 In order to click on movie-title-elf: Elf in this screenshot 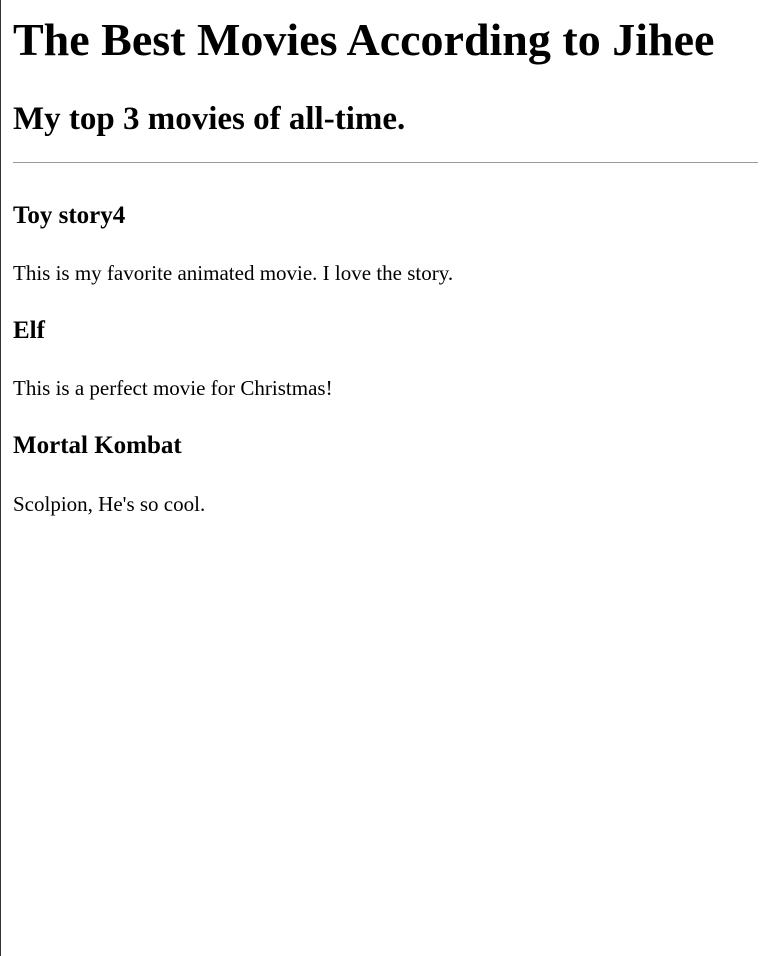, I will do `click(29, 330)`.